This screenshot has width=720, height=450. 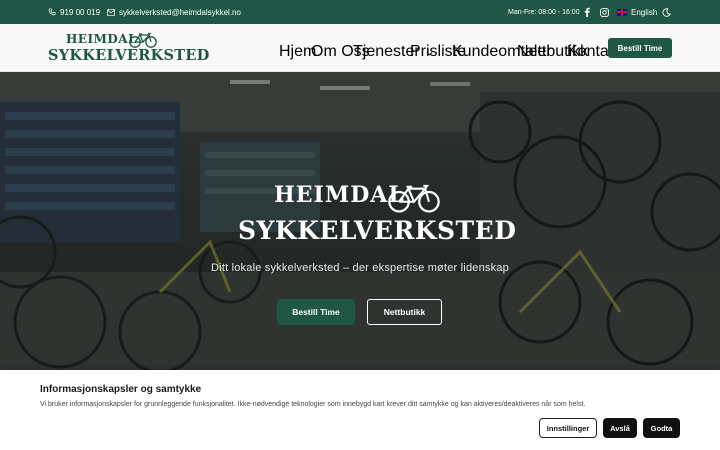 I want to click on instagram-icon, so click(x=604, y=12).